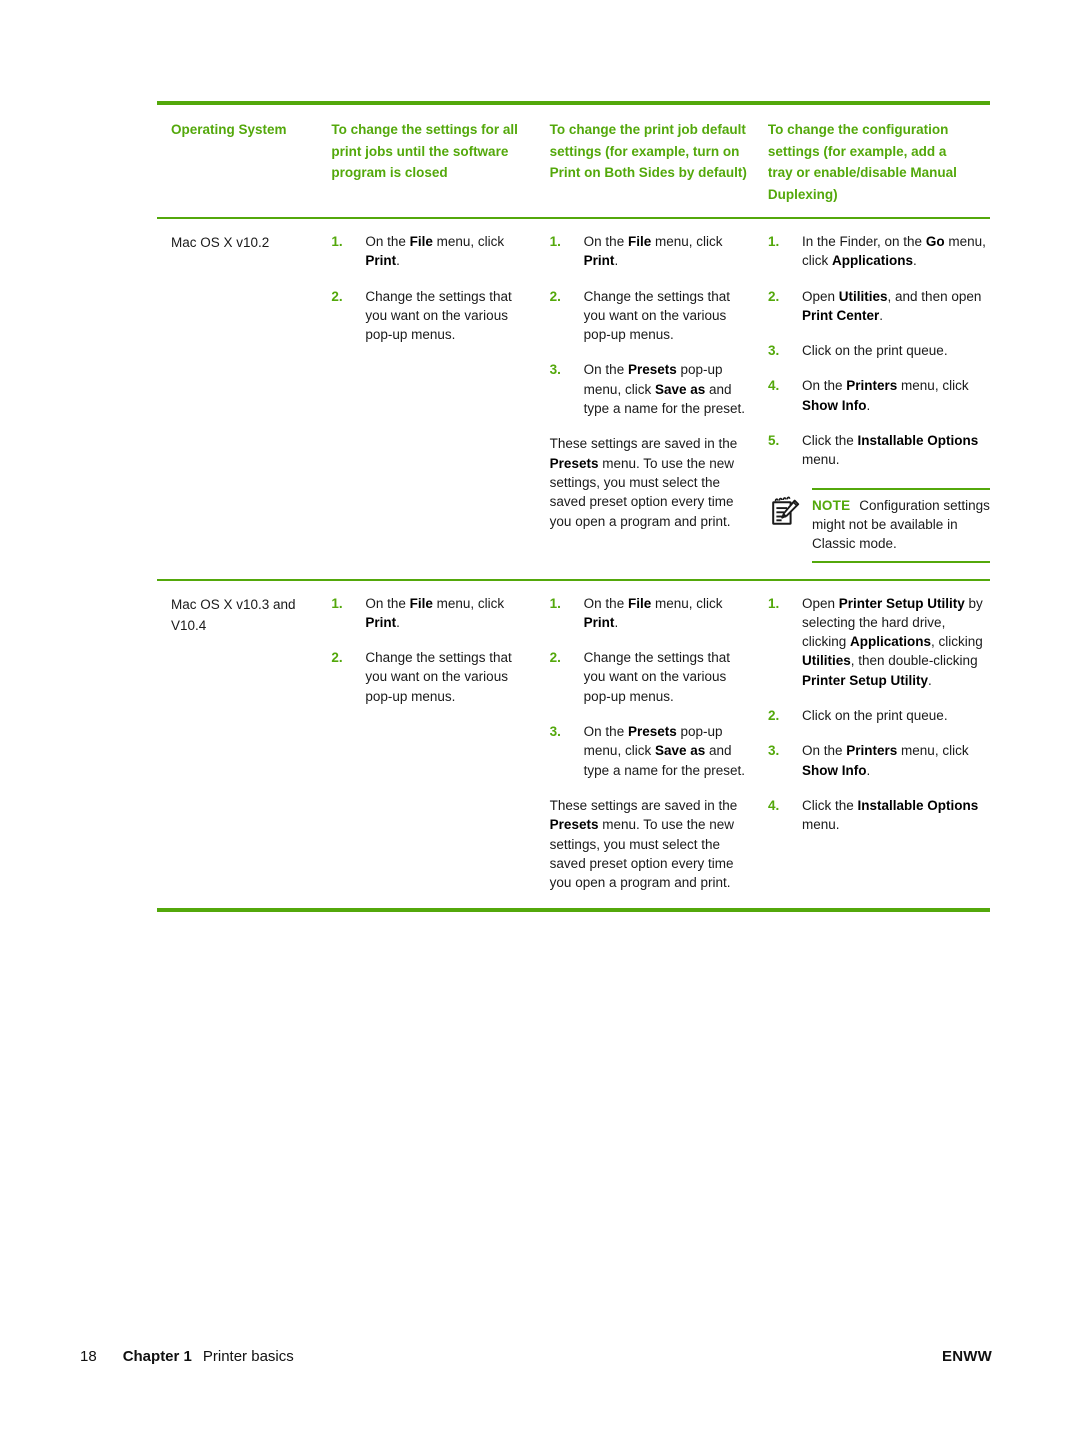  Describe the element at coordinates (88, 1356) in the screenshot. I see `page-number: 18` at that location.